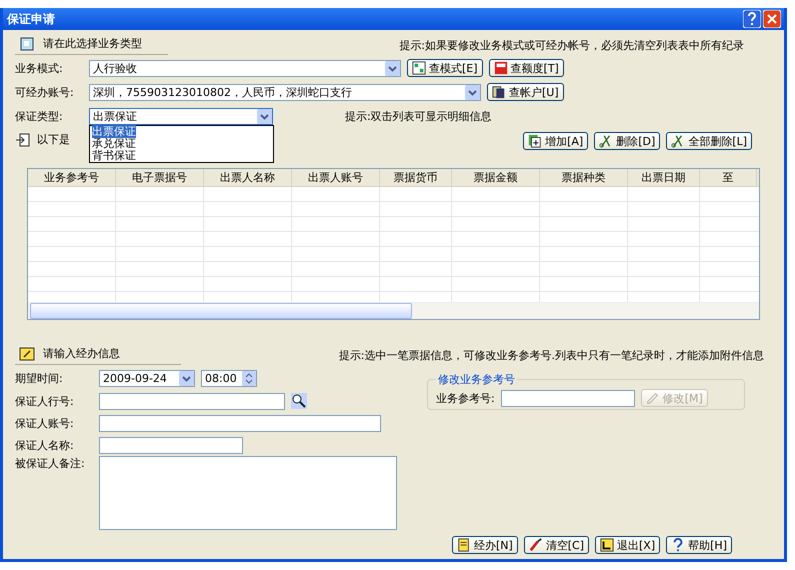  What do you see at coordinates (476, 379) in the screenshot?
I see `group-title: 修改业务参考号` at bounding box center [476, 379].